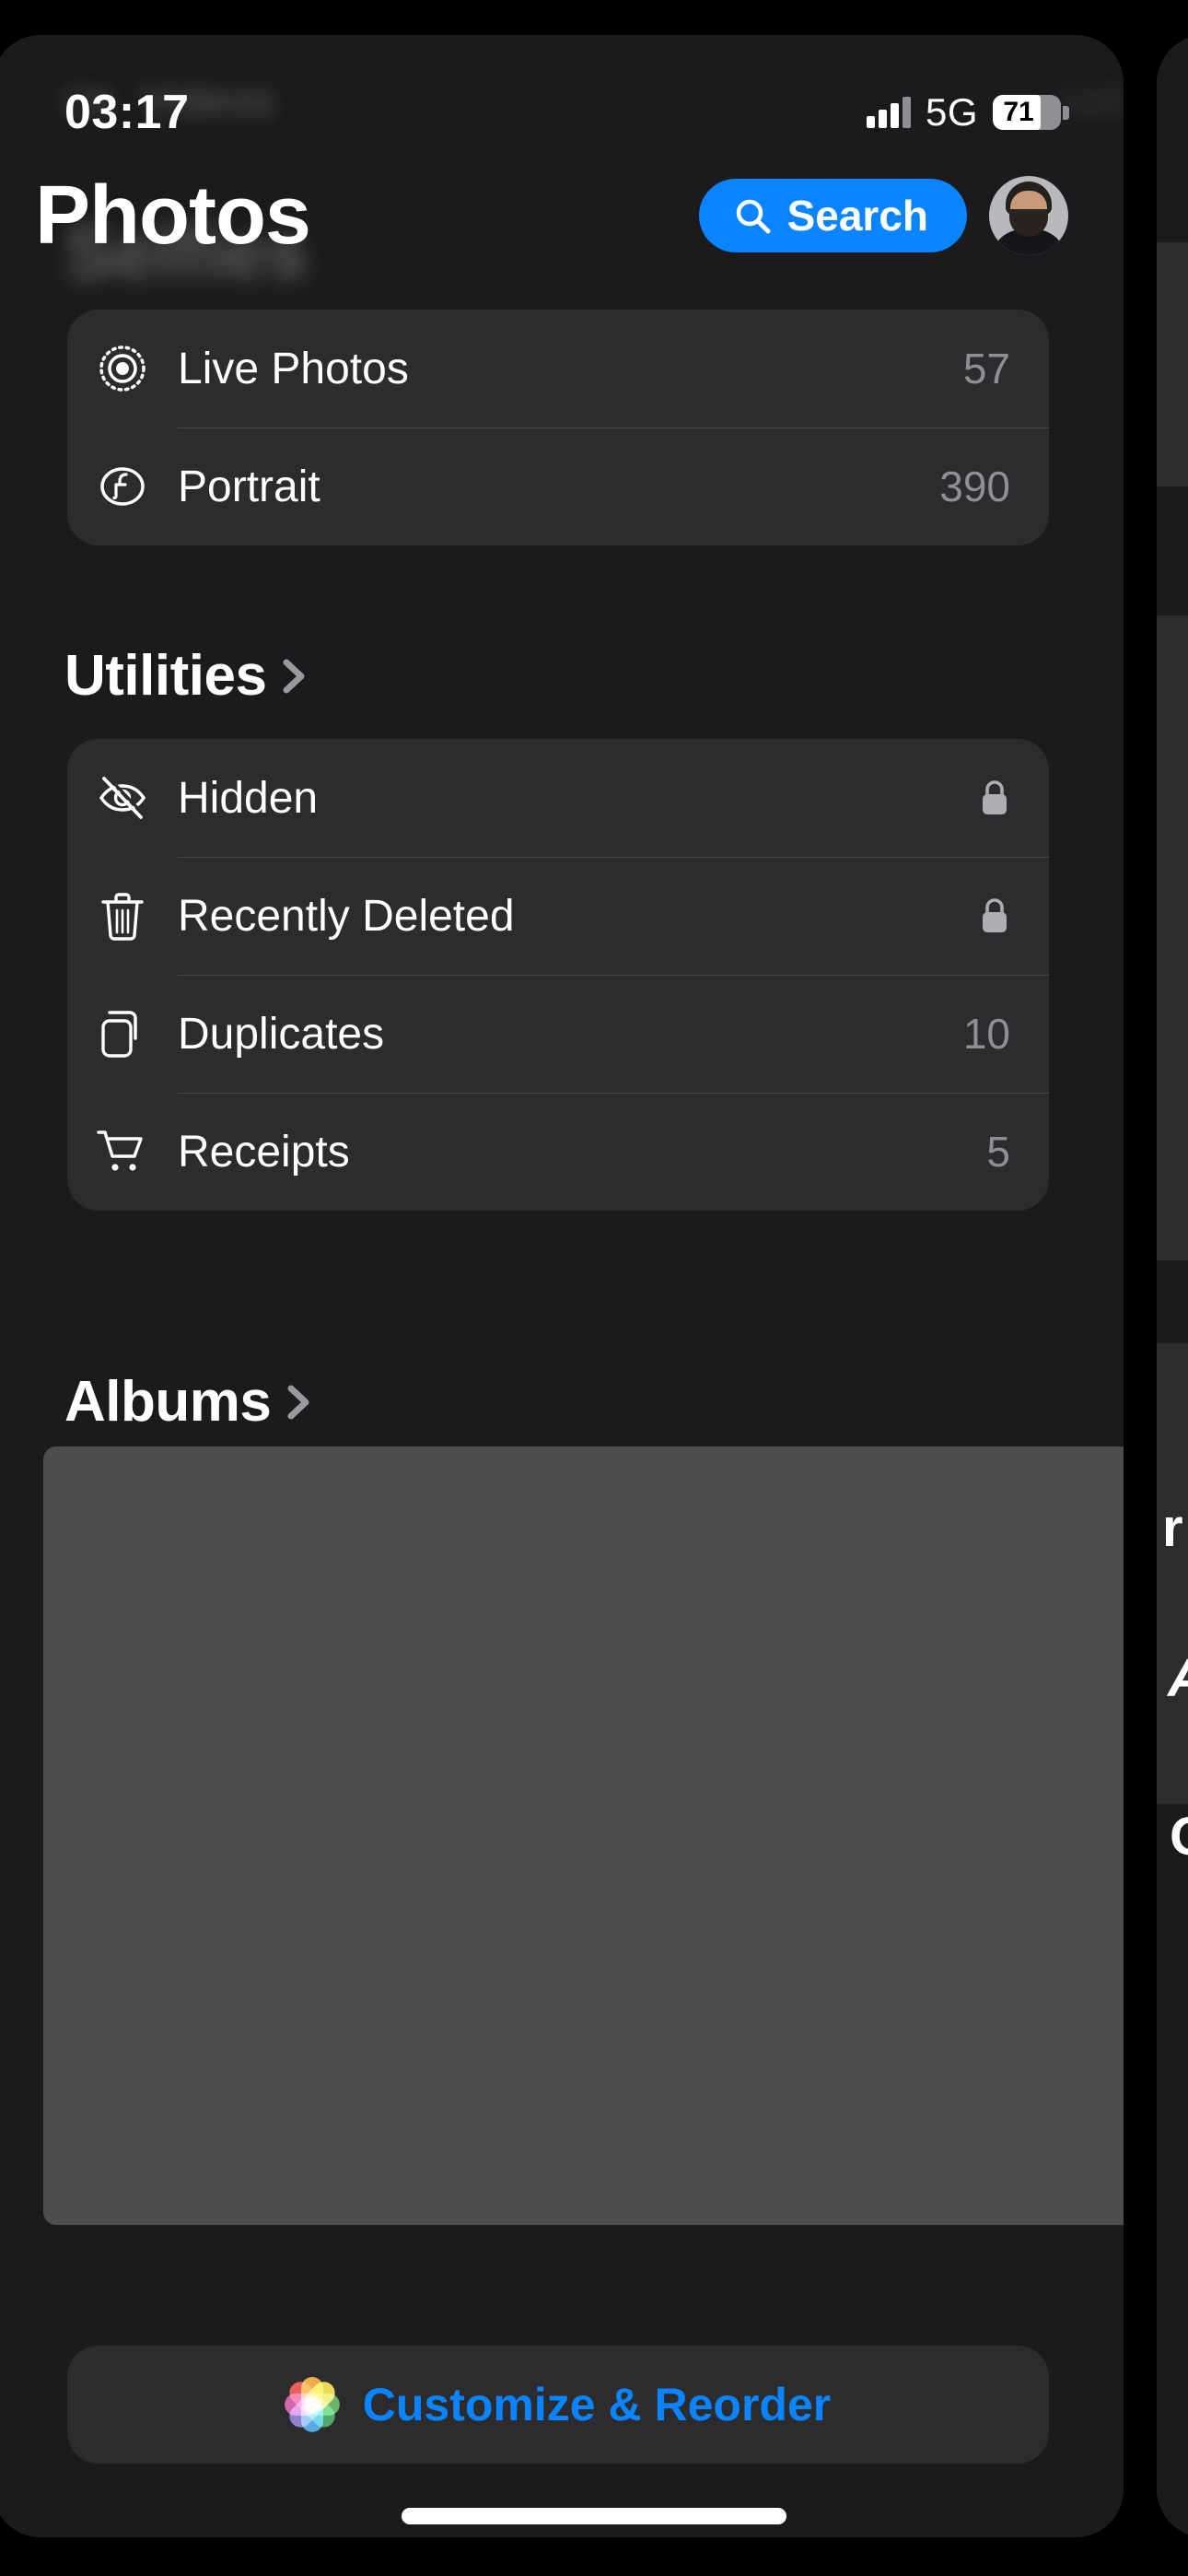 The height and width of the screenshot is (2576, 1188). Describe the element at coordinates (558, 916) in the screenshot. I see `list-item-recently-deleted: Recently Deleted` at that location.